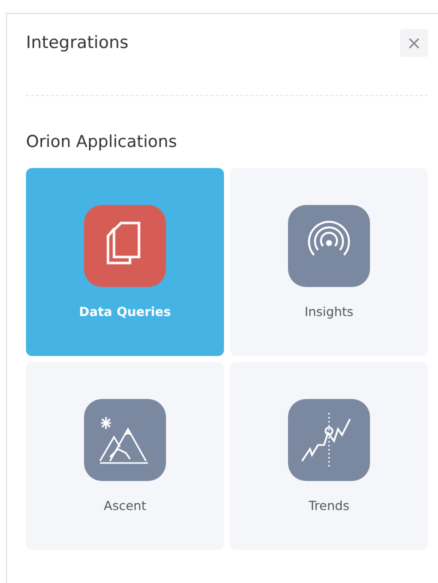 This screenshot has height=583, width=438. What do you see at coordinates (125, 311) in the screenshot?
I see `app-label: Data Queries` at bounding box center [125, 311].